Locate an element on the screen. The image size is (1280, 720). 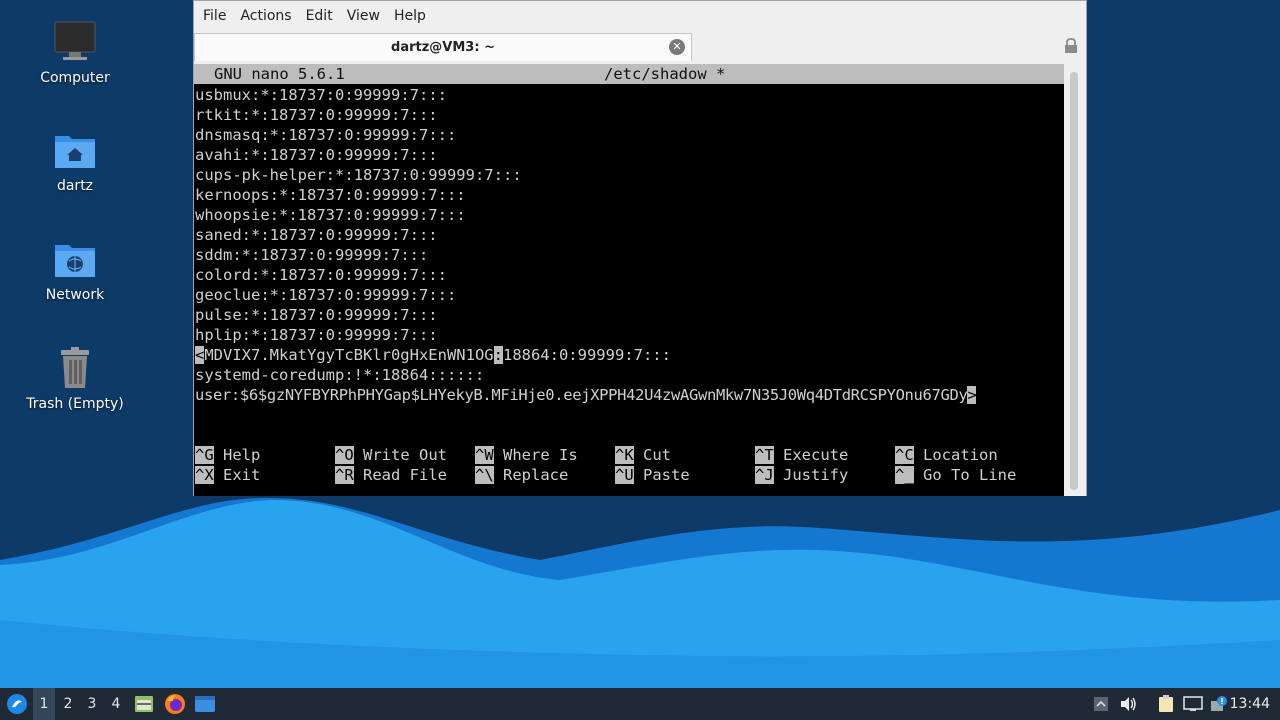
shortcut-location: ^C Location is located at coordinates (946, 455).